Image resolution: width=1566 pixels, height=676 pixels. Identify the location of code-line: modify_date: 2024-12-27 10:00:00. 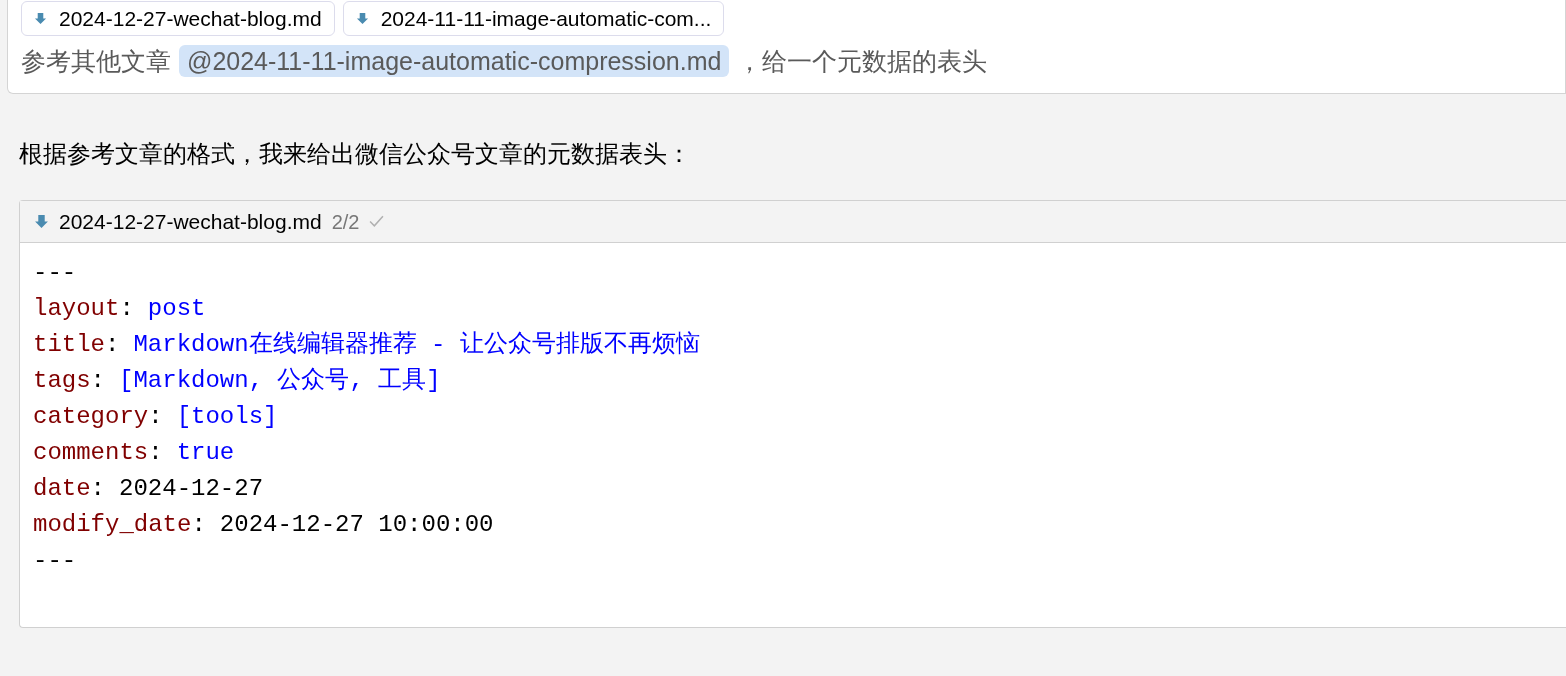
(263, 525).